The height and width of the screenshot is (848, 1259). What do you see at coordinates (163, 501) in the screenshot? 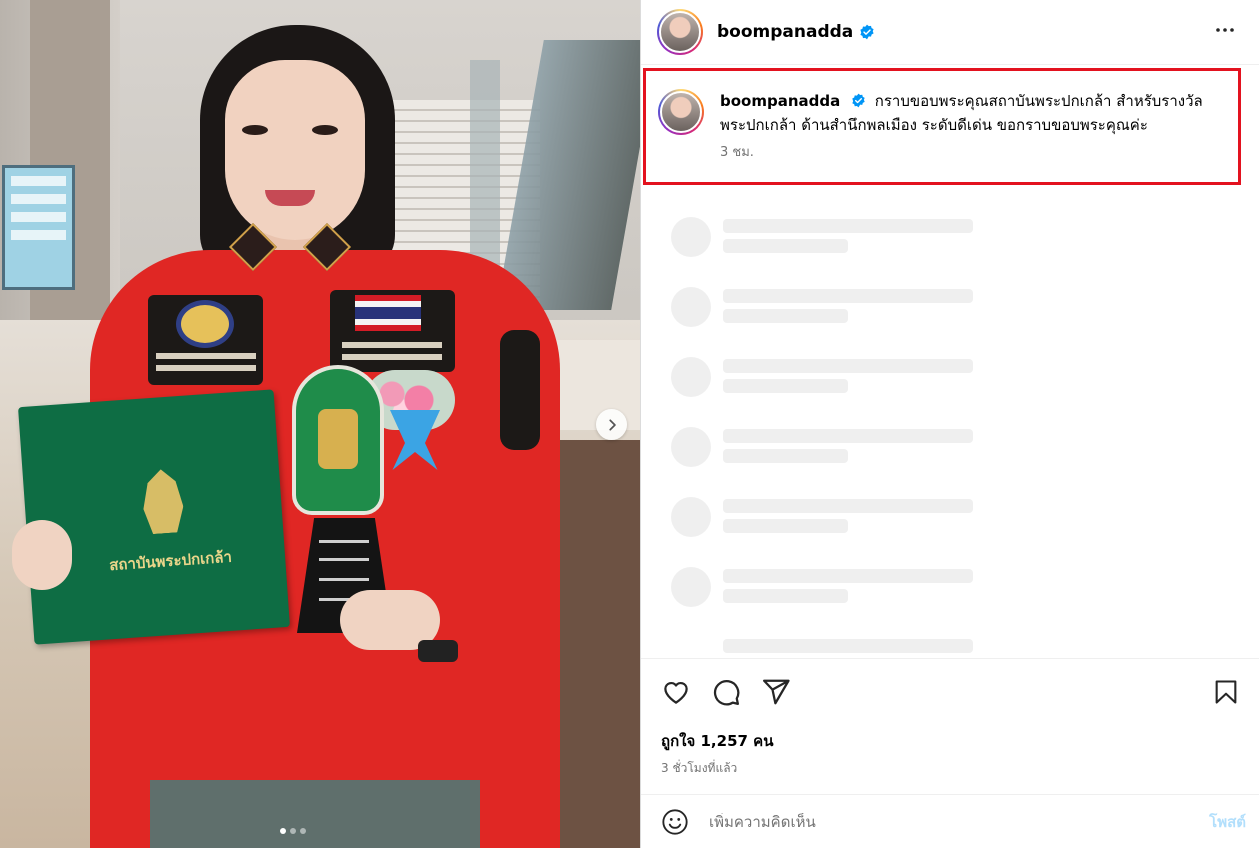
I see `photo-folder-emblem` at bounding box center [163, 501].